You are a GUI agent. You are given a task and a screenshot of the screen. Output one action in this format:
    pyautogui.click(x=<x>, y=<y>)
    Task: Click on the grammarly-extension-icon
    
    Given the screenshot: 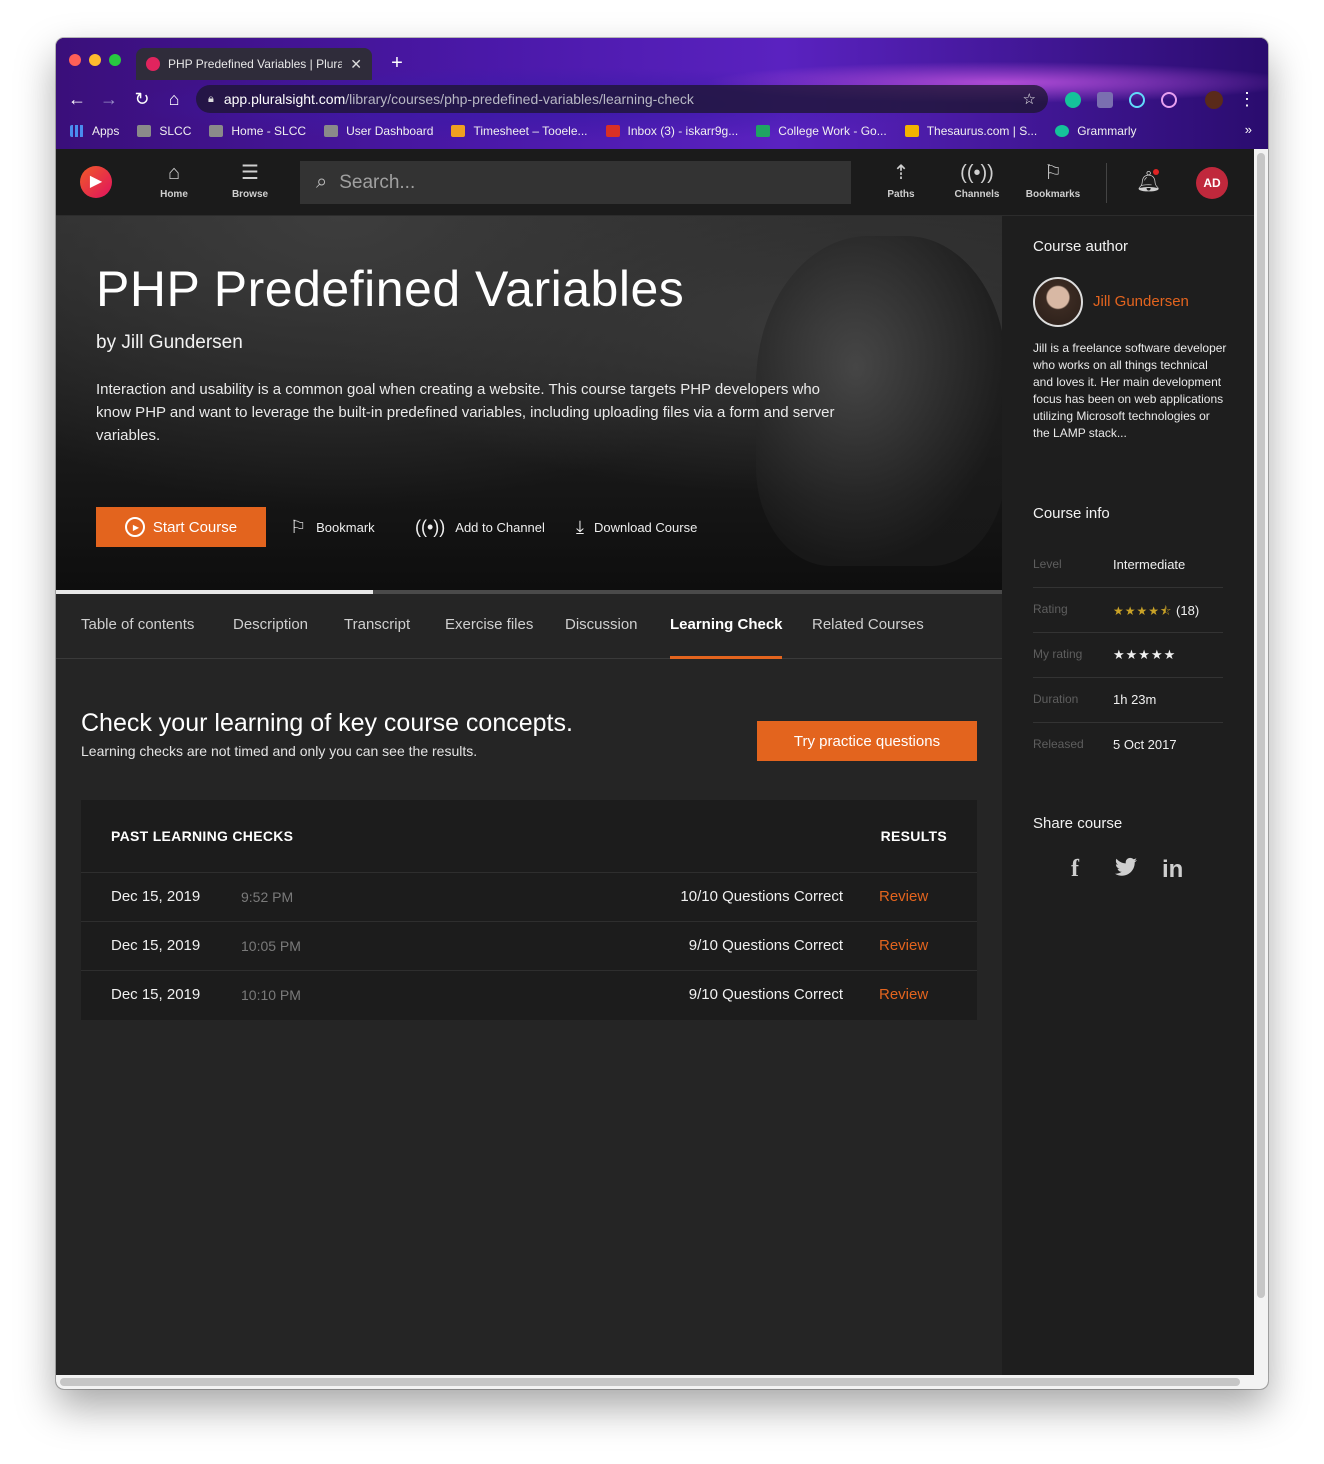 What is the action you would take?
    pyautogui.click(x=1073, y=100)
    